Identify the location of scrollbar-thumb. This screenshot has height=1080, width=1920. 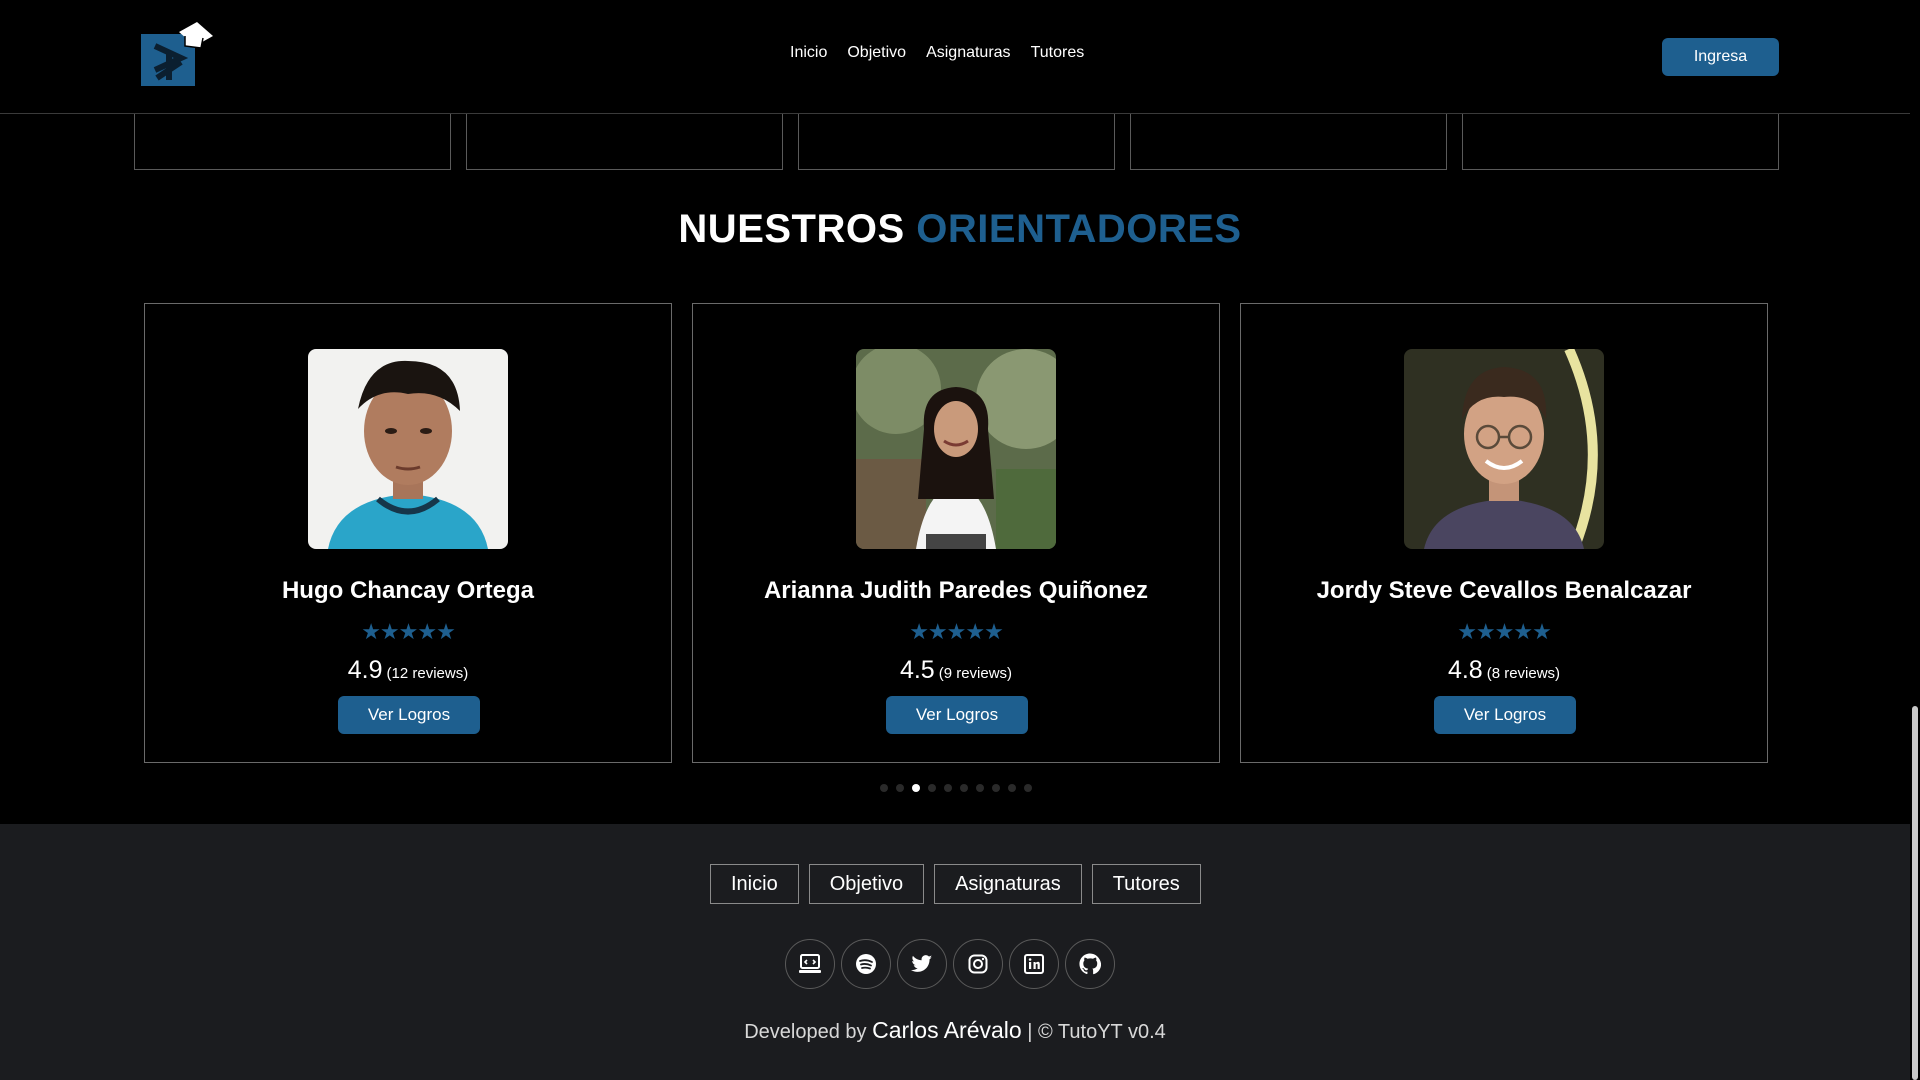
(1915, 893).